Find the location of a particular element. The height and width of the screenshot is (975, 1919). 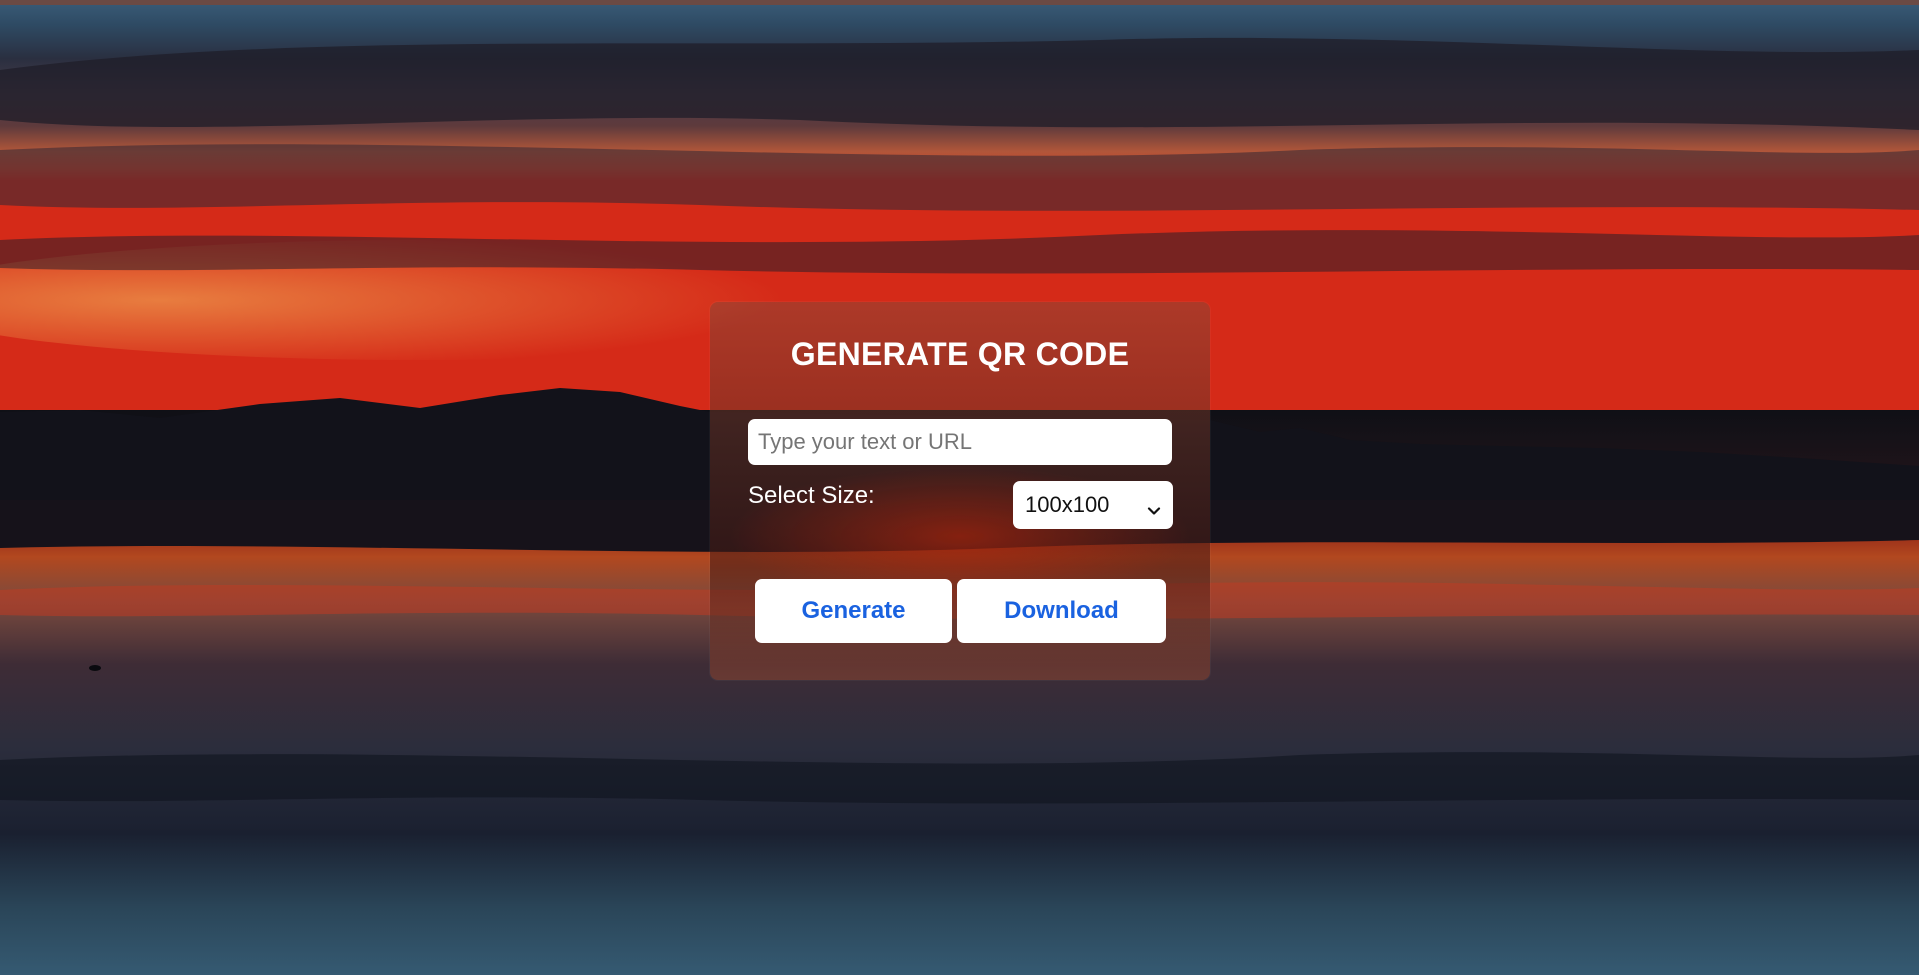

select-size-label: Select Size: is located at coordinates (811, 495).